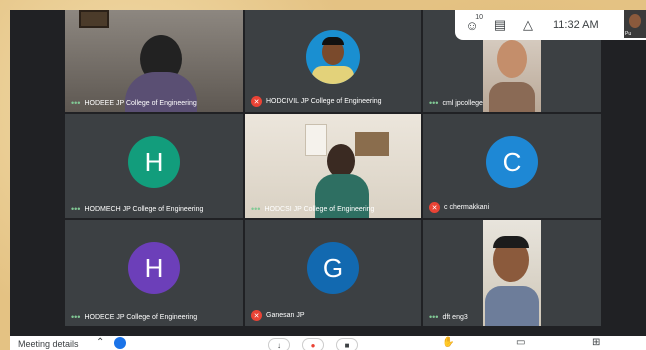 This screenshot has width=646, height=350. I want to click on top-bar: ☺ 10 ▤ △ 11:32 AM Pu, so click(550, 25).